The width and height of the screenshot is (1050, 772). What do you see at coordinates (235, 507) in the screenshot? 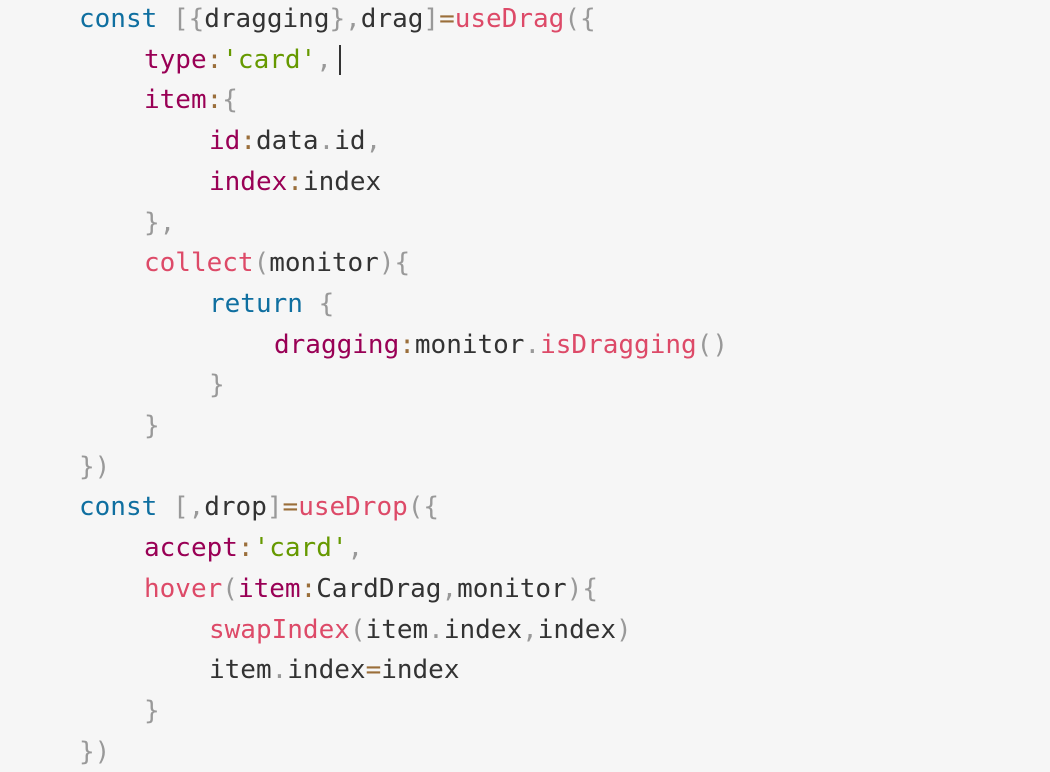
I see `code-token: drop` at bounding box center [235, 507].